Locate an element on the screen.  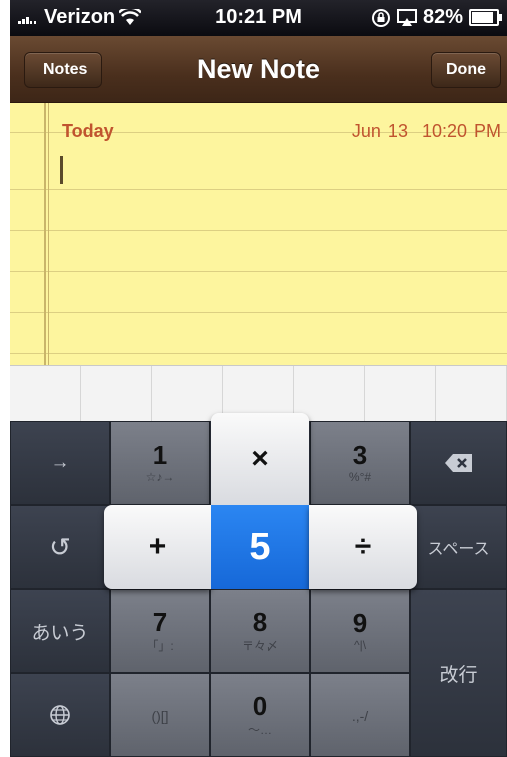
key-9-label: 9 is located at coordinates (360, 623).